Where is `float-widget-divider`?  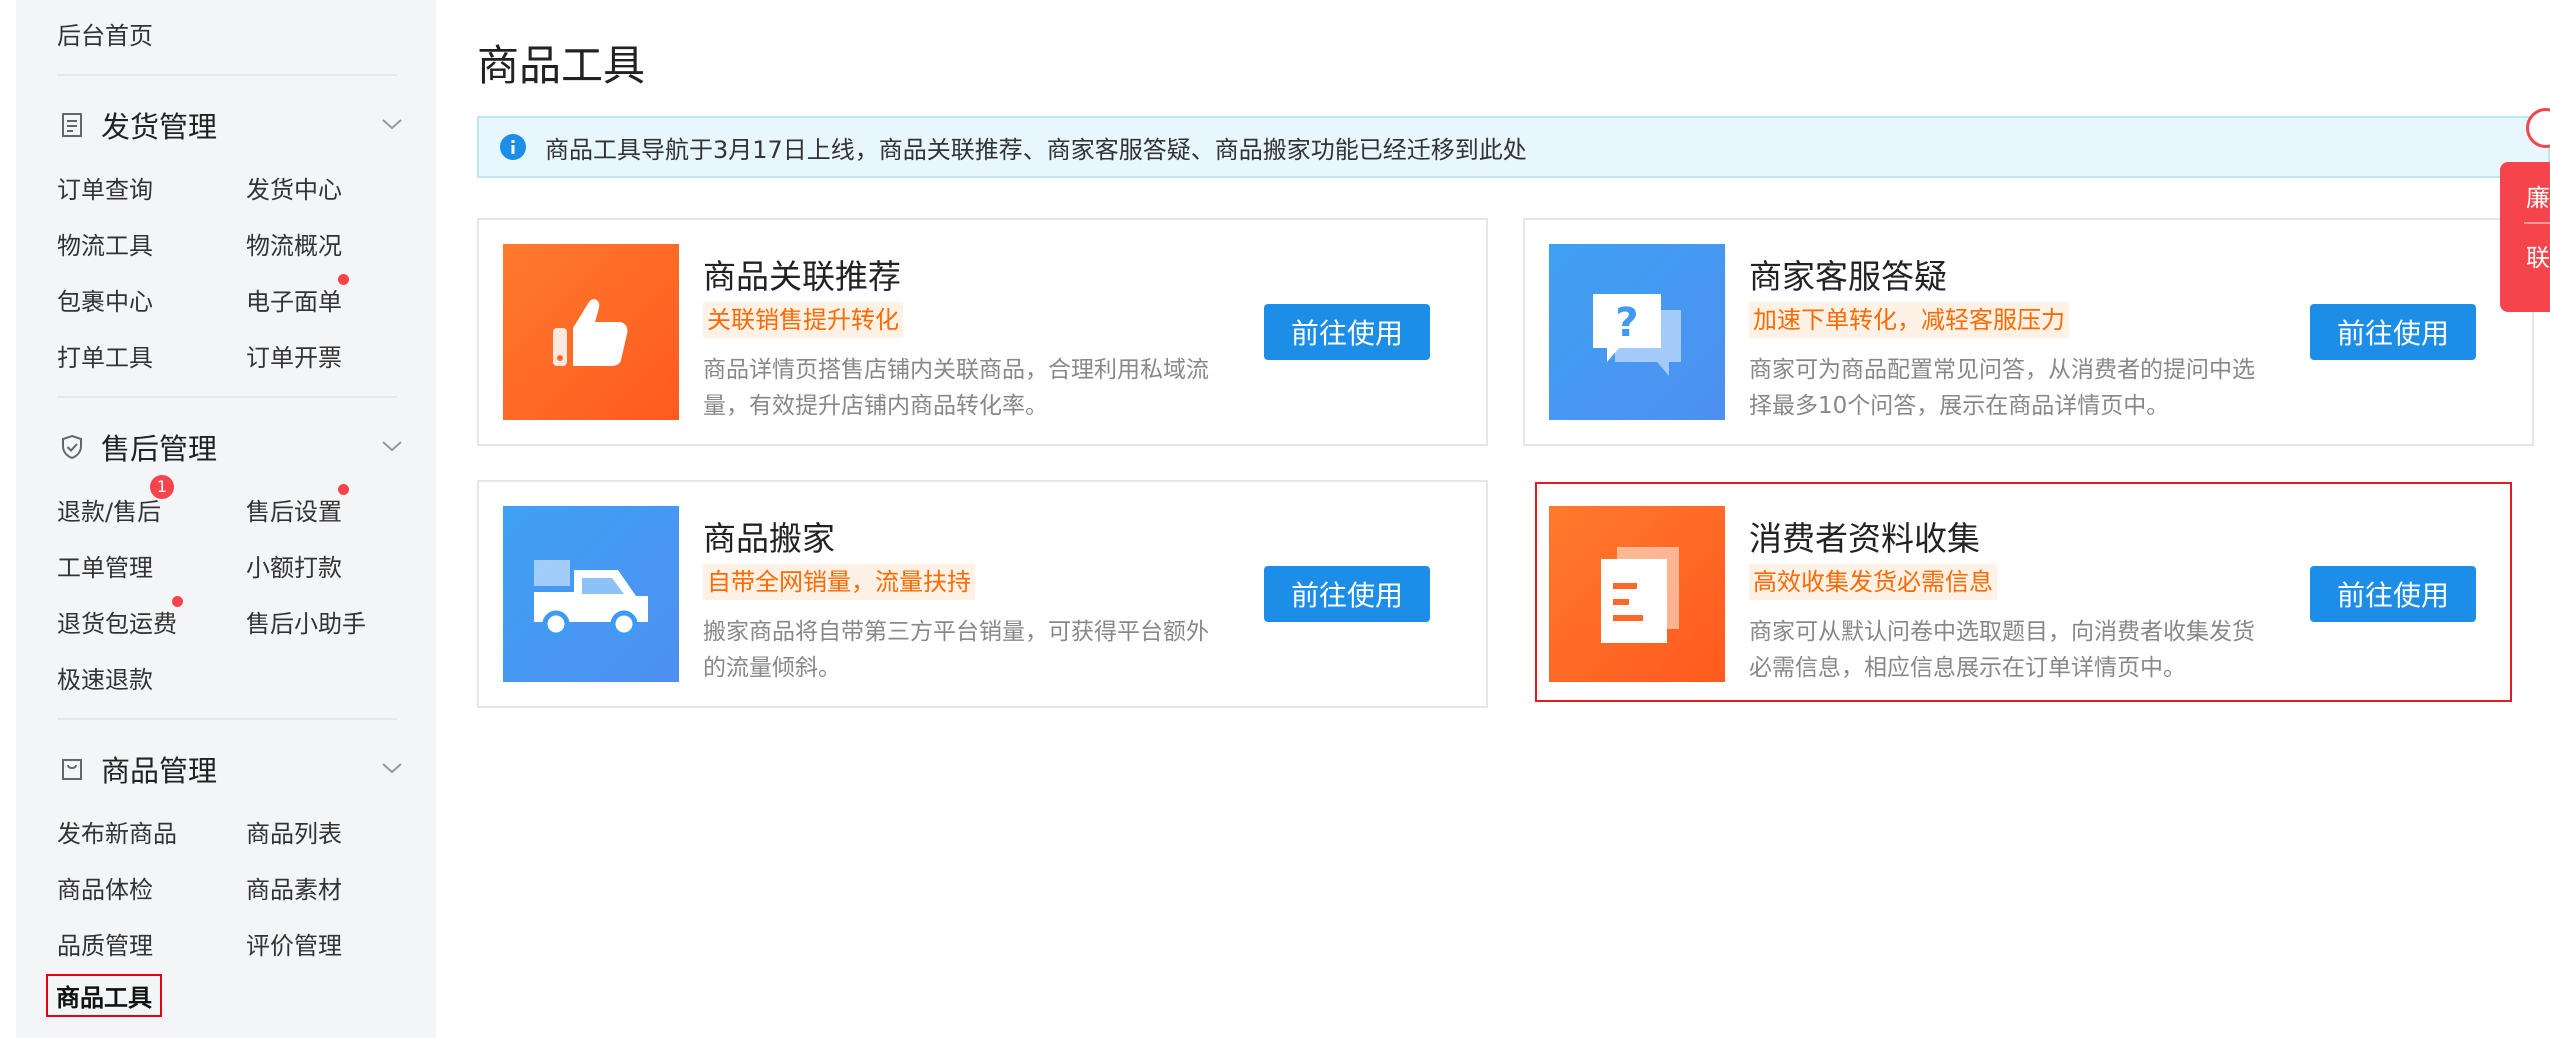
float-widget-divider is located at coordinates (2537, 223).